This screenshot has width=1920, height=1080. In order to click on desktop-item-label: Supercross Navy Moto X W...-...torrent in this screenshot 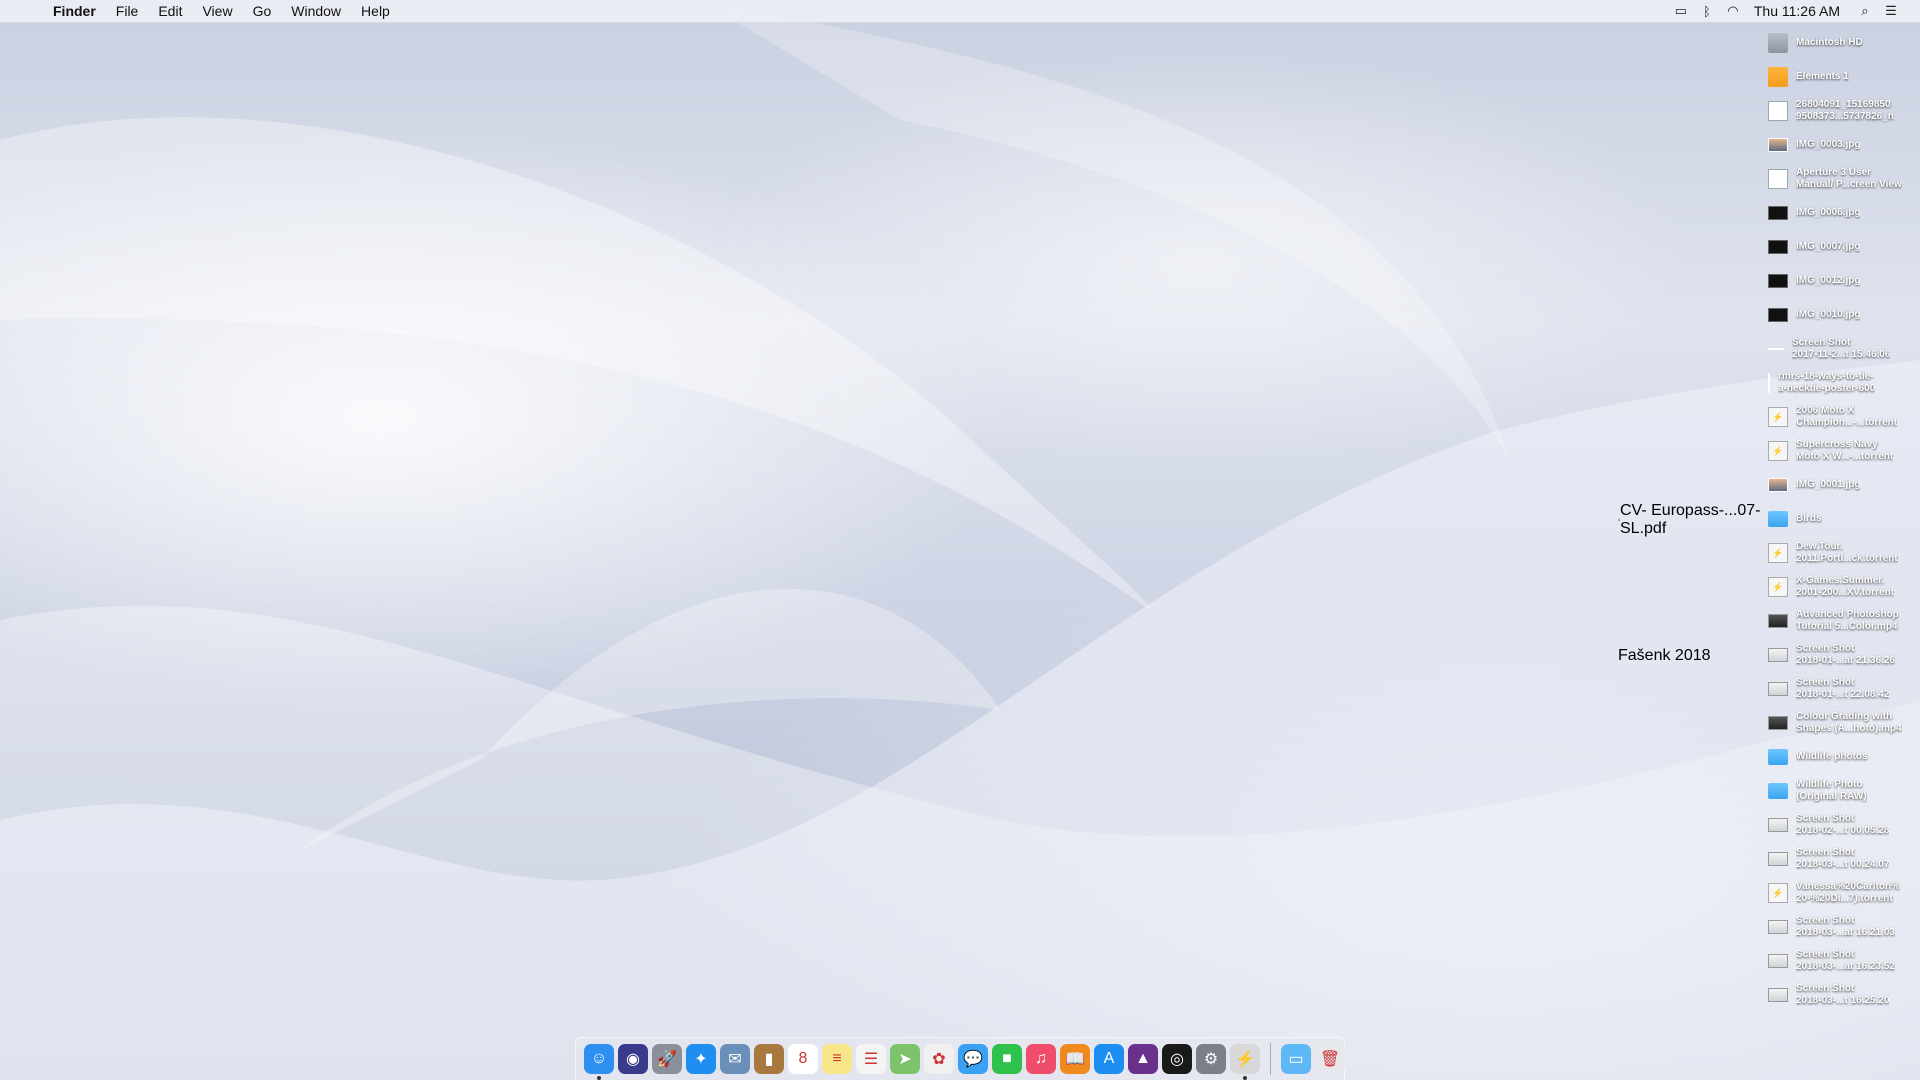, I will do `click(1845, 450)`.